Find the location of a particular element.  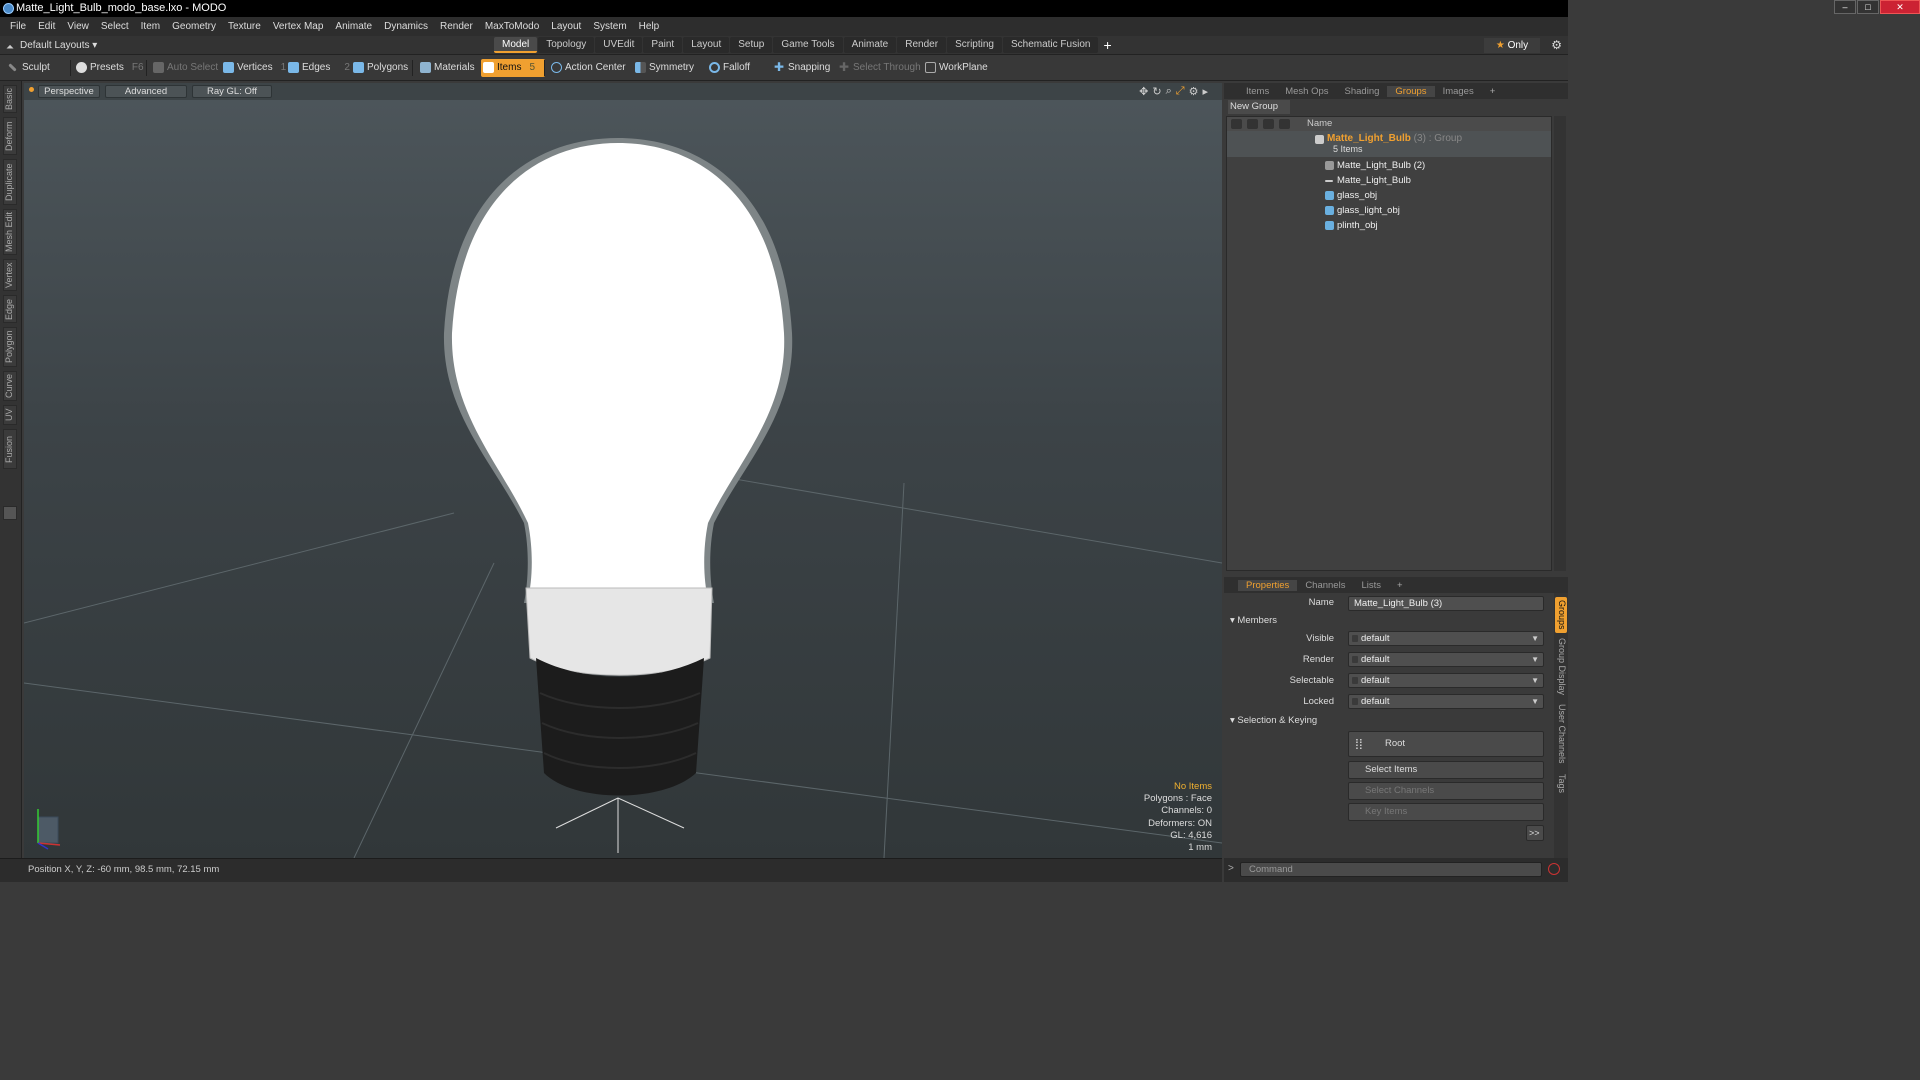

tab-mesh-ops: Mesh Ops is located at coordinates (1306, 91).